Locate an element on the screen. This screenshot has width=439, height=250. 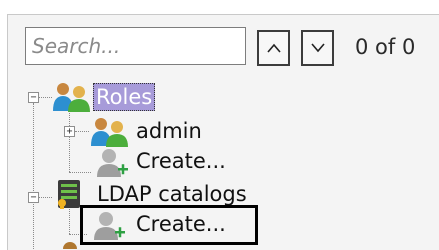
create-user-icon is located at coordinates (112, 163).